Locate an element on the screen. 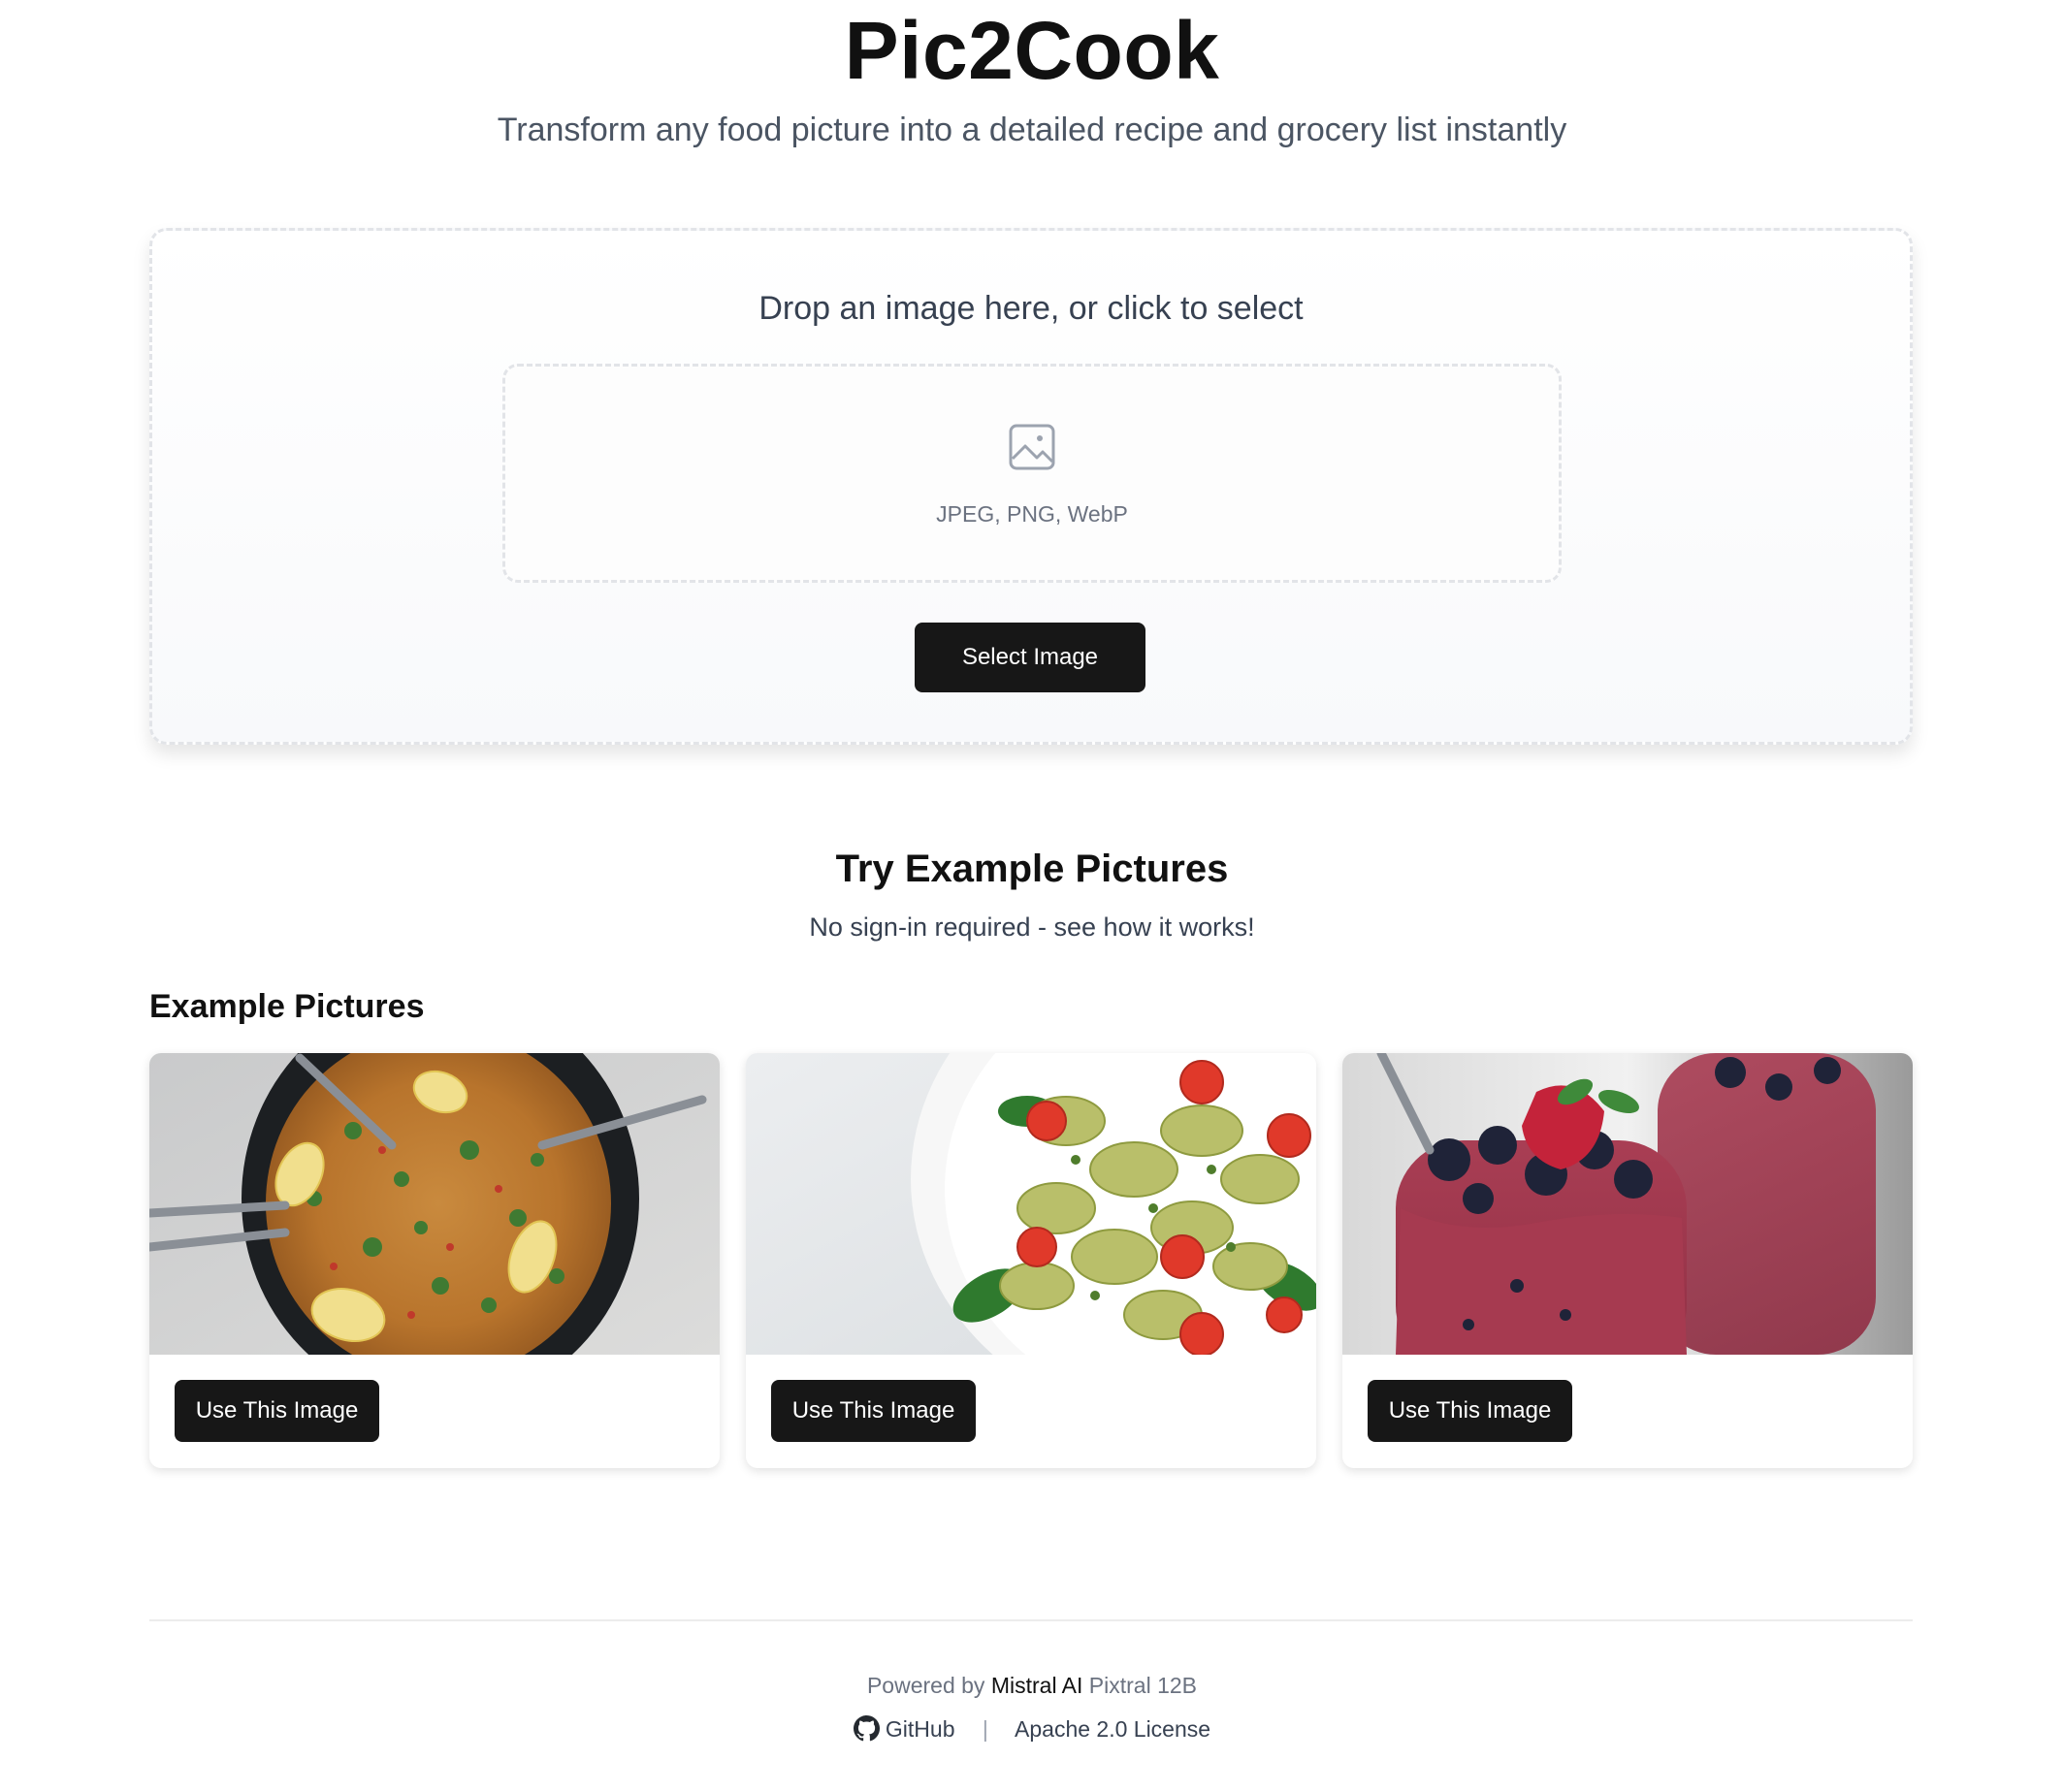  page-title: Pic2Cook is located at coordinates (1032, 50).